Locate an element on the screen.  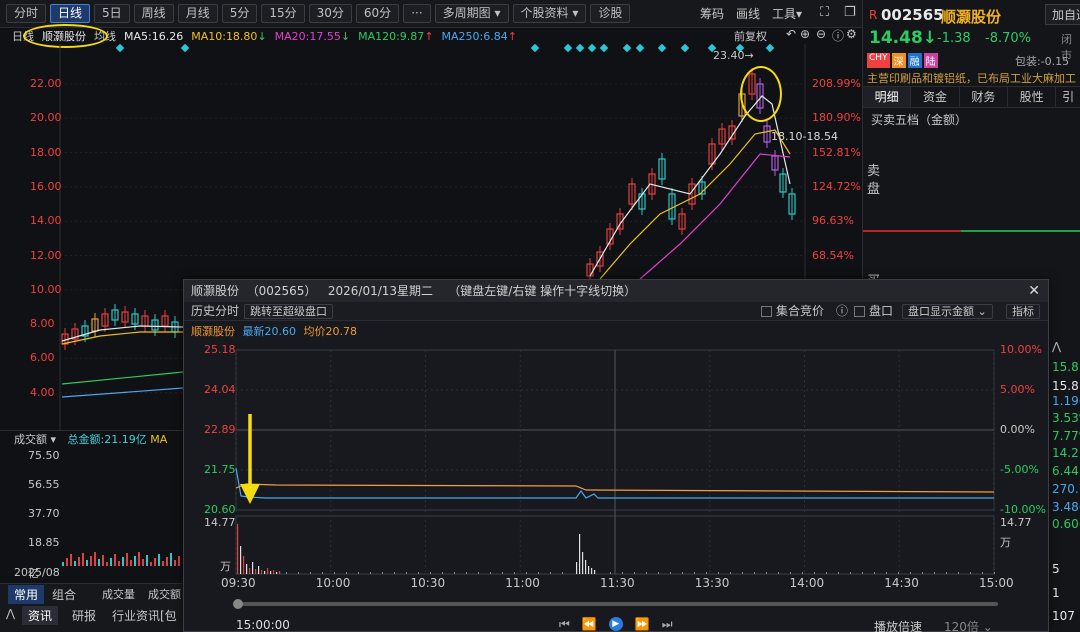
show-amount-select: 盘口显示金额 ⌄ is located at coordinates (947, 311).